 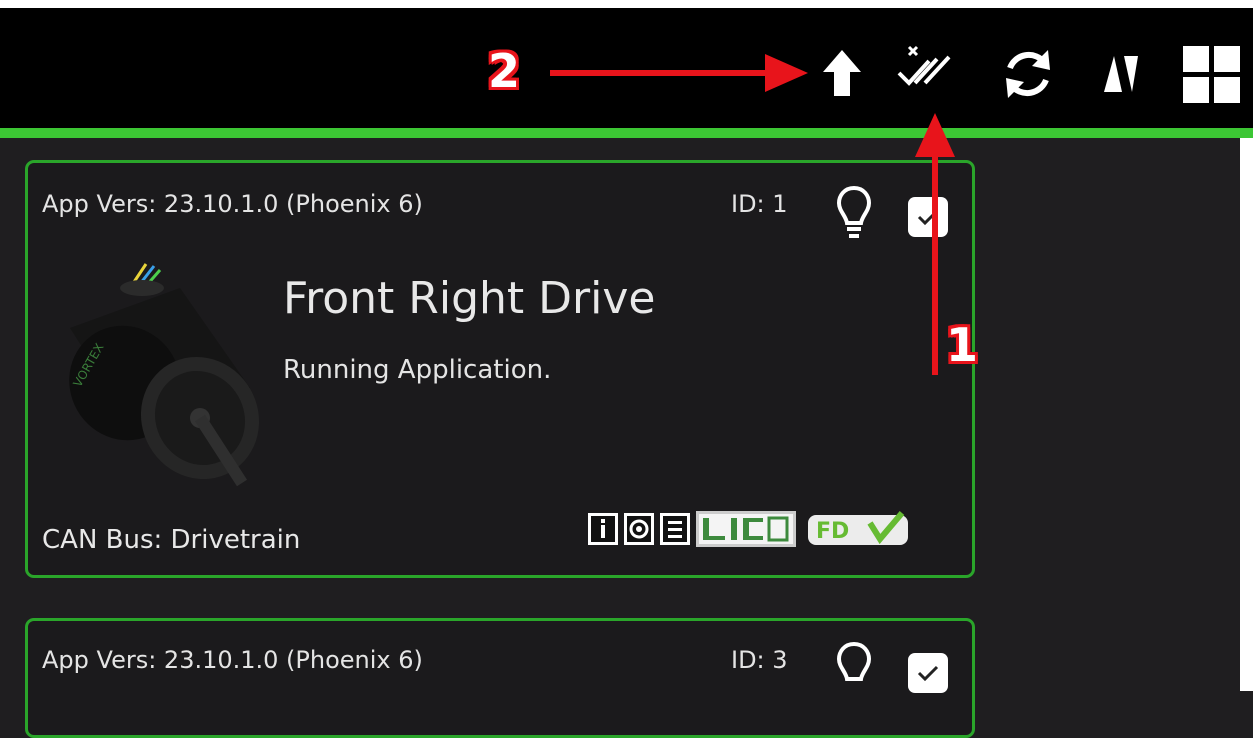 What do you see at coordinates (962, 345) in the screenshot?
I see `annotation-label-1: 1` at bounding box center [962, 345].